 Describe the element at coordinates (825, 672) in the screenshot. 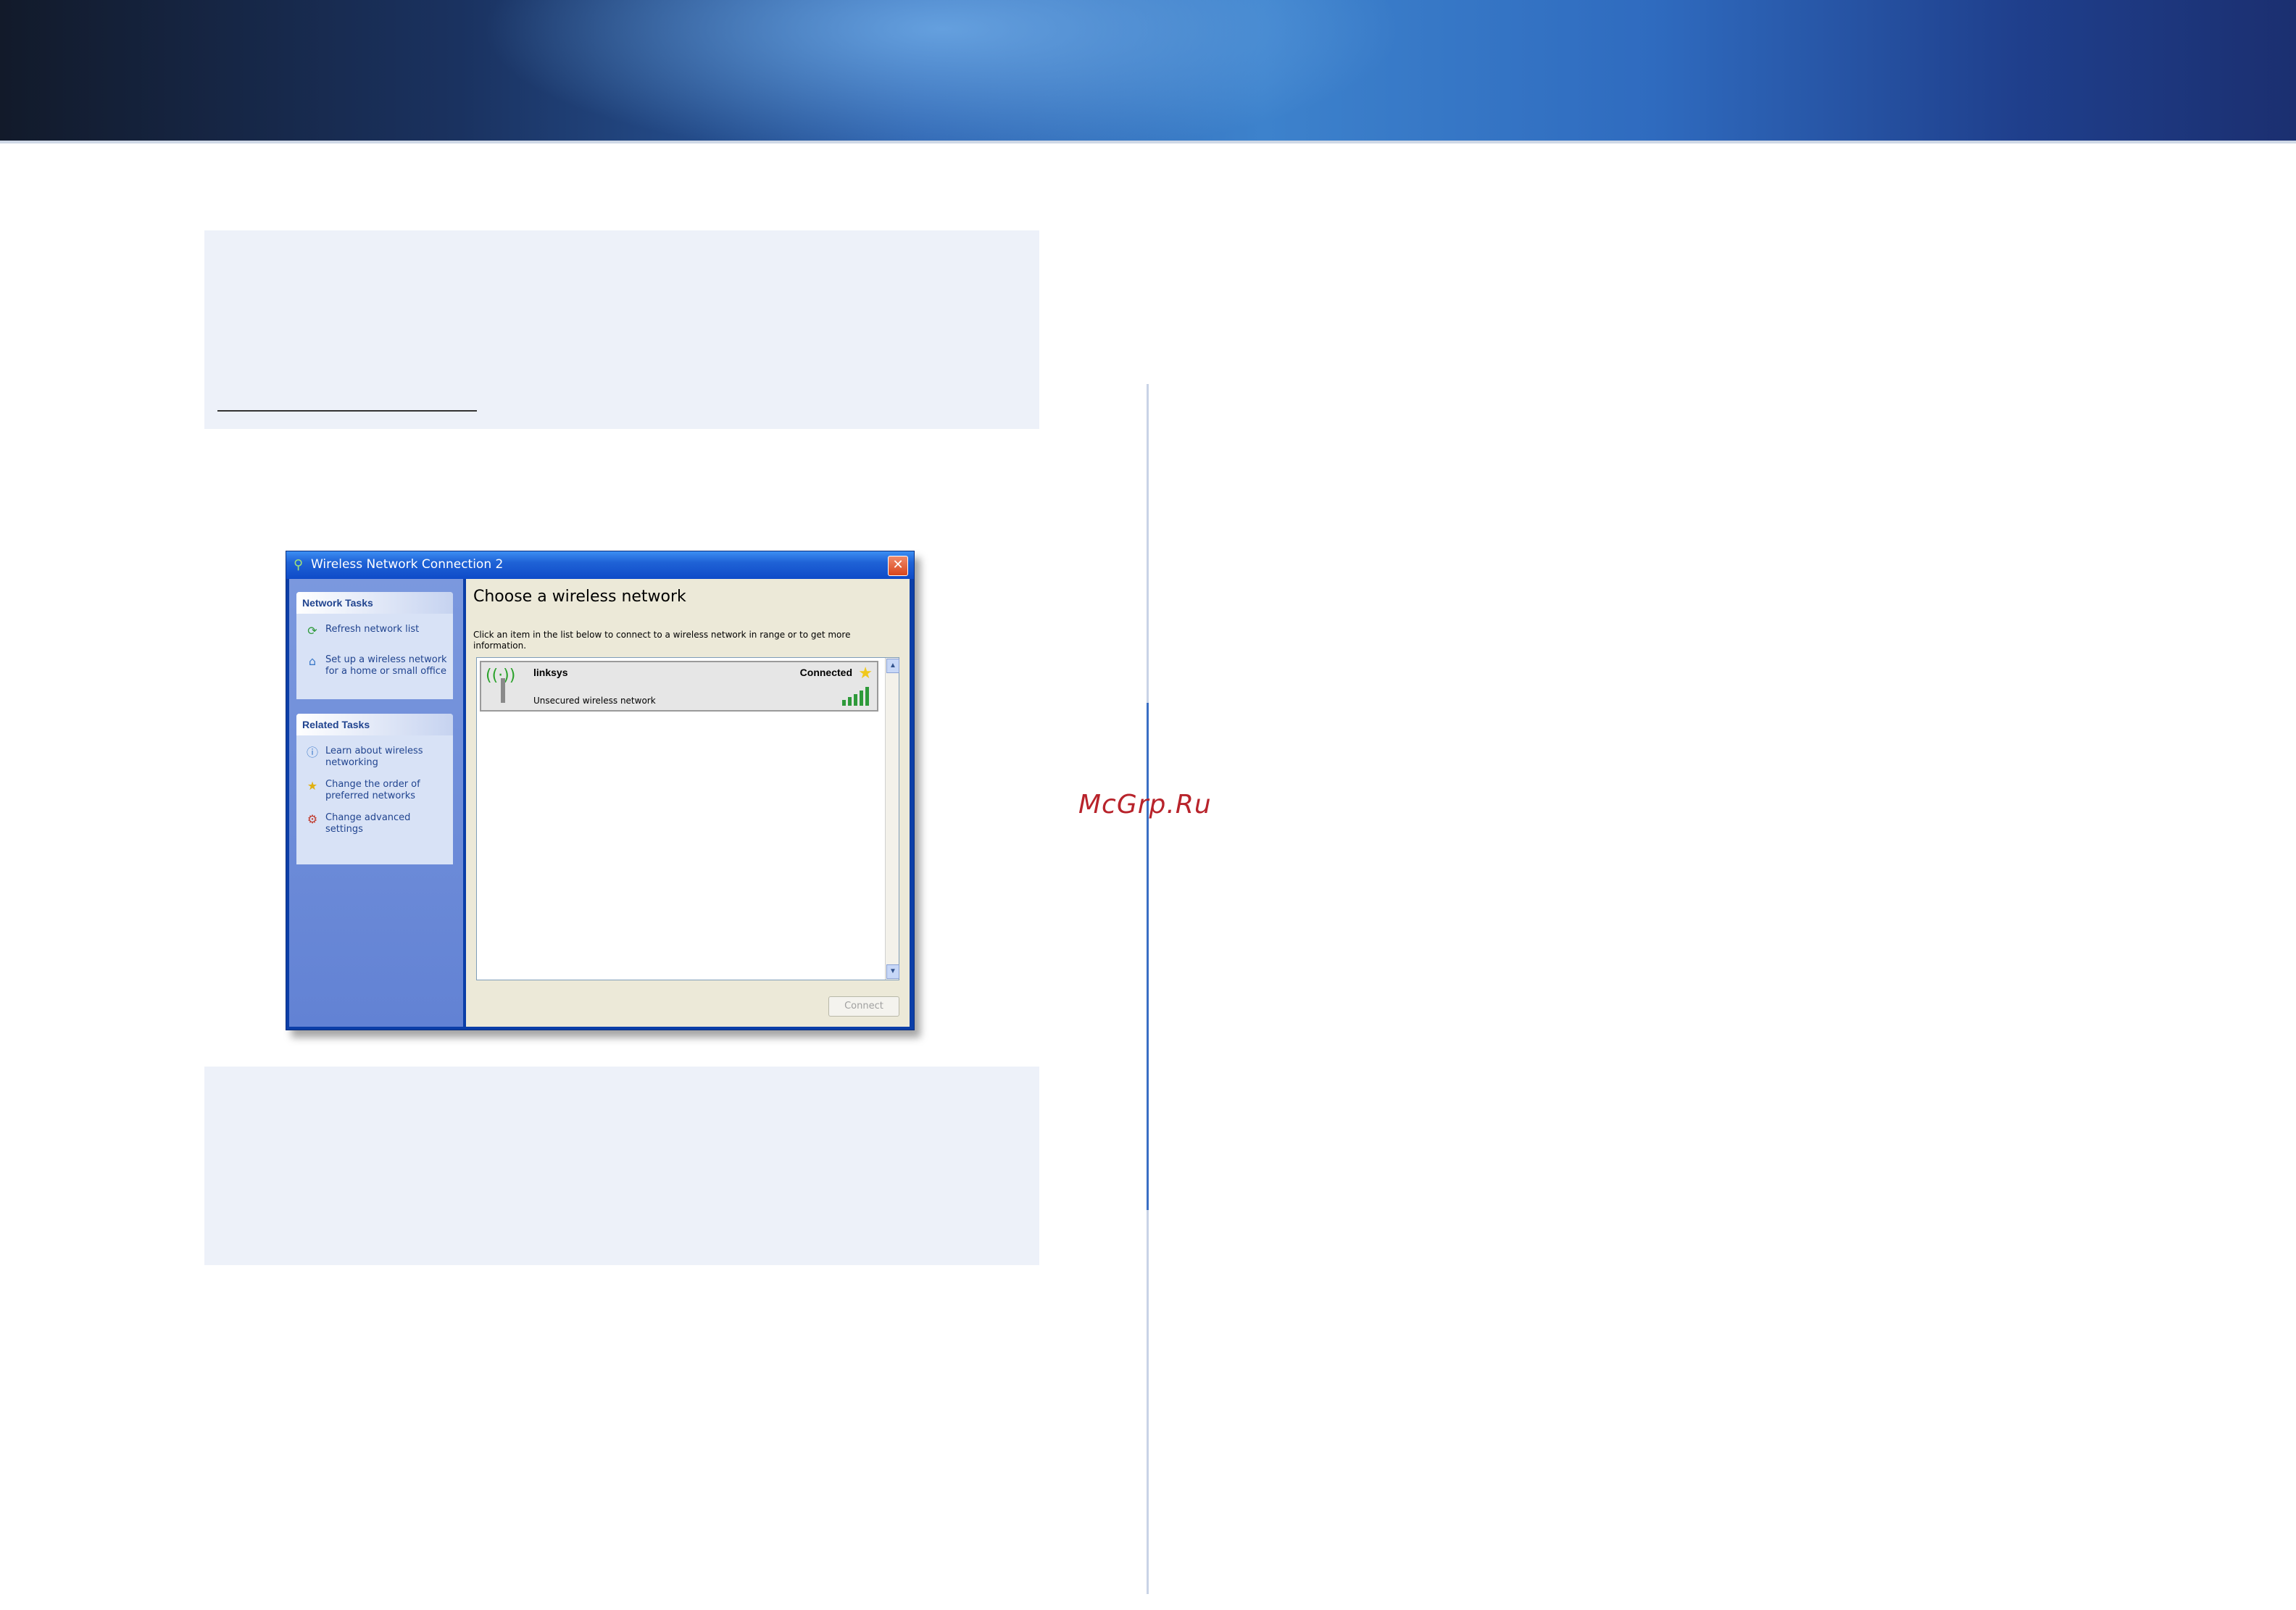

I see `connection-status: Connected` at that location.